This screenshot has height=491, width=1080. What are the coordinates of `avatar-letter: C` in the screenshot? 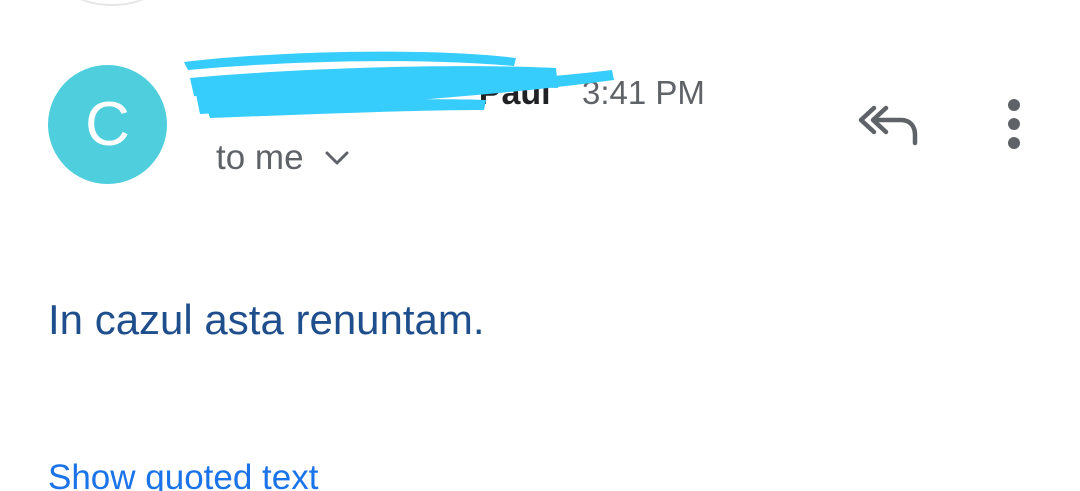 It's located at (107, 124).